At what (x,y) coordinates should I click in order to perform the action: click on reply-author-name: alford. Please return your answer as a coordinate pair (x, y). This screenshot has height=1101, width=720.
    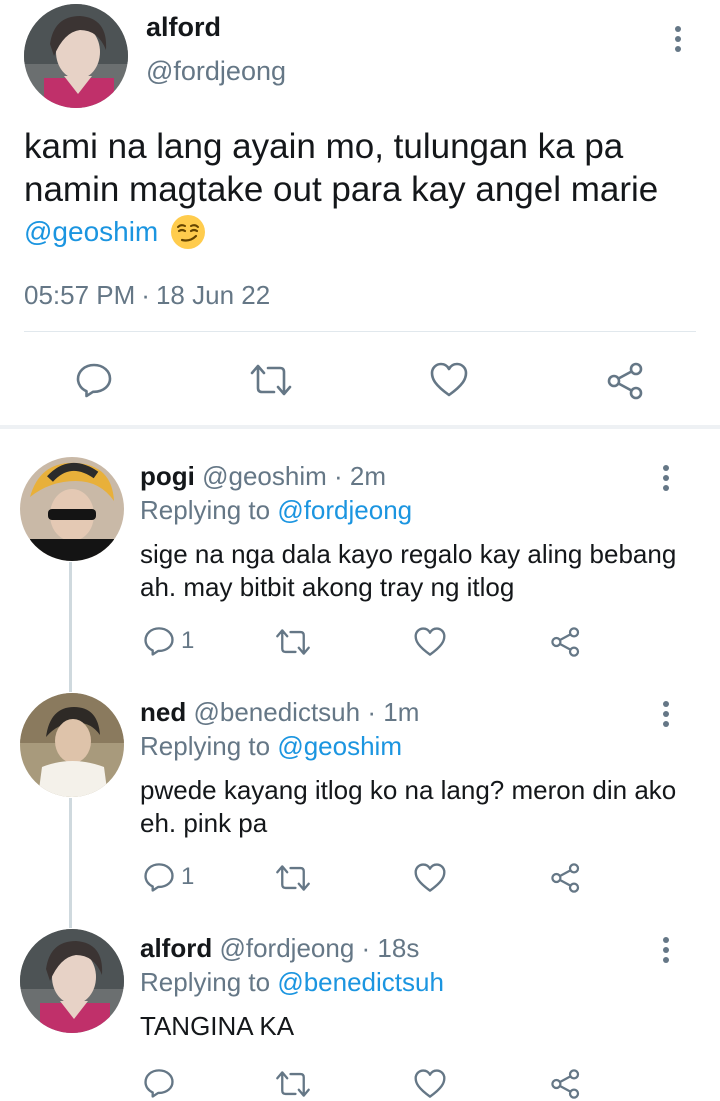
    Looking at the image, I should click on (176, 948).